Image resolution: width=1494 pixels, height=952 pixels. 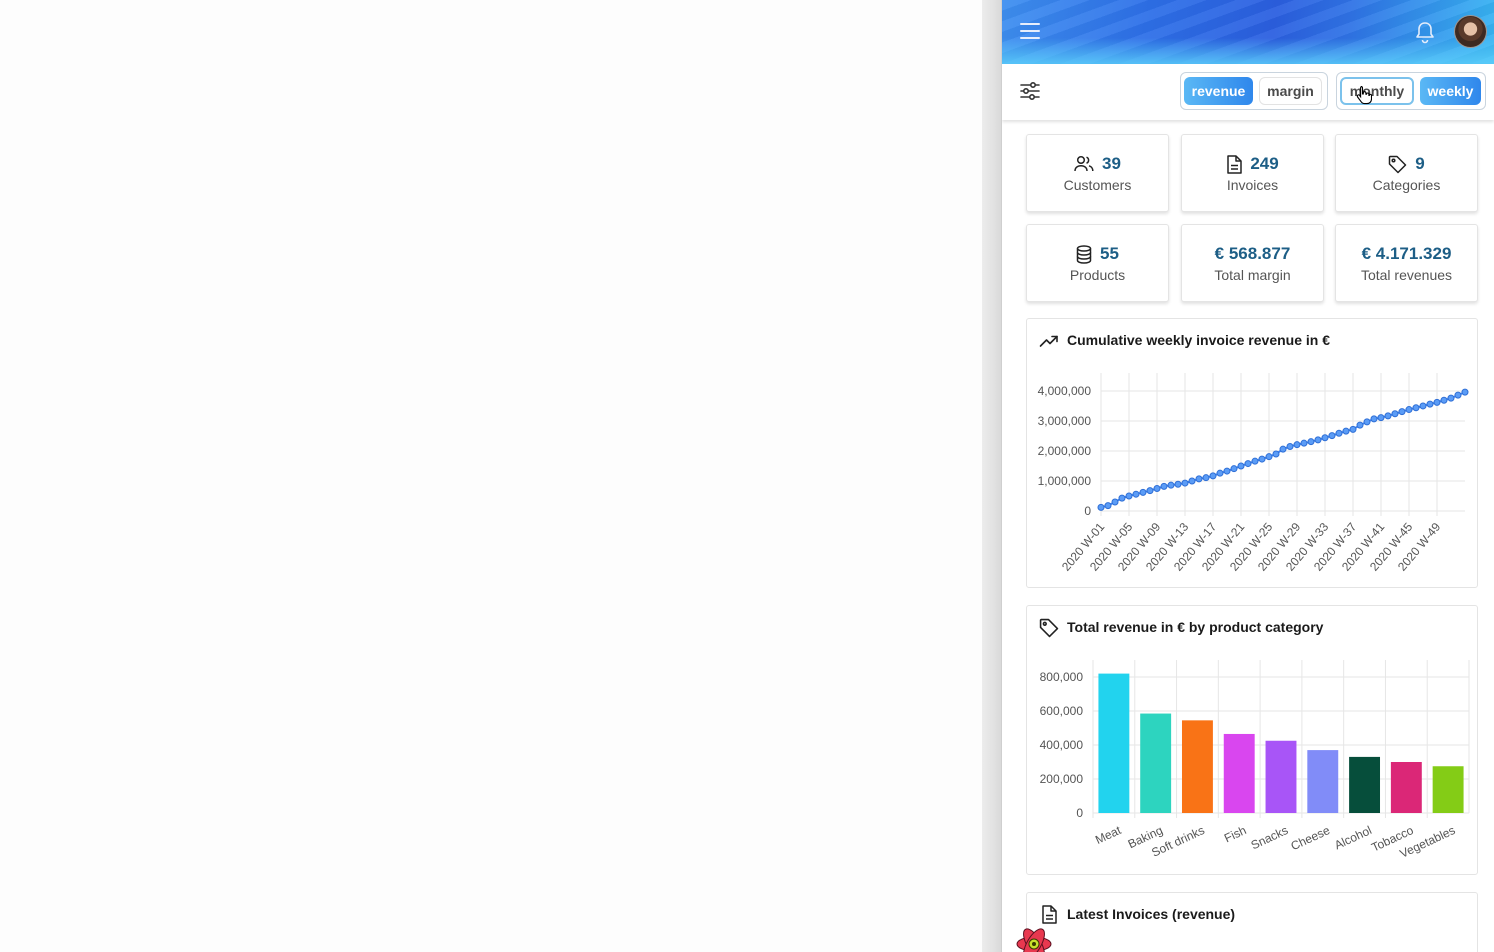 I want to click on bar-snacks, so click(x=1281, y=776).